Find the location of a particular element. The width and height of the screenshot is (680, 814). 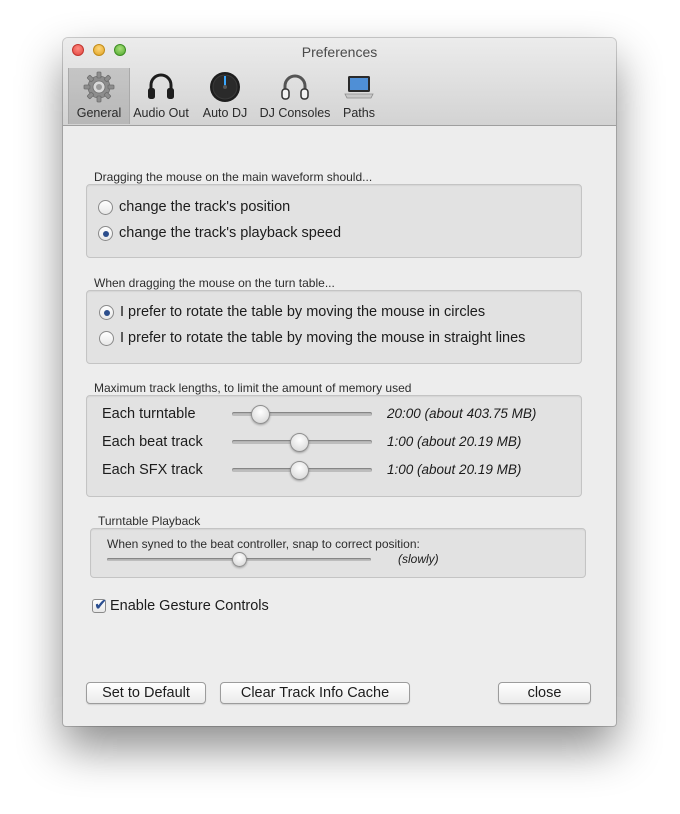

turntable-group is located at coordinates (334, 327).